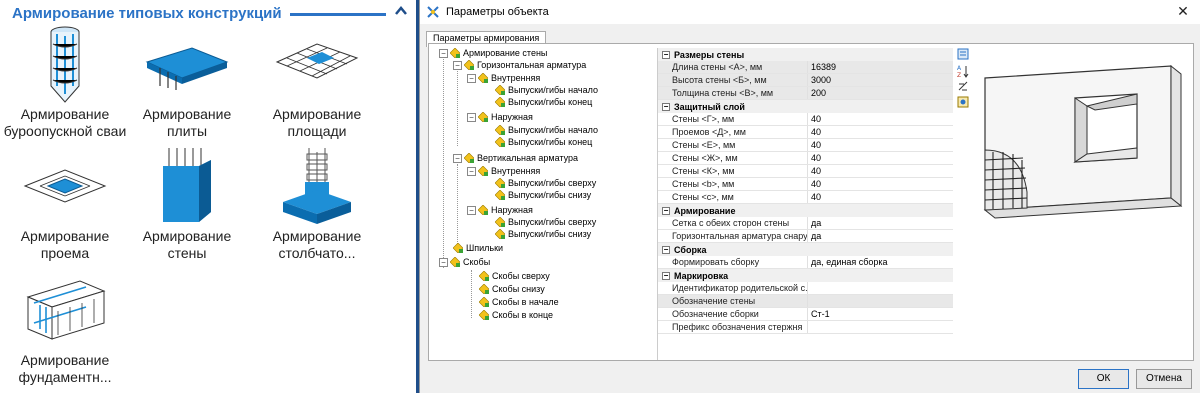 The image size is (1200, 393). I want to click on property-row: Длина стены <А>, мм 16389, so click(805, 67).